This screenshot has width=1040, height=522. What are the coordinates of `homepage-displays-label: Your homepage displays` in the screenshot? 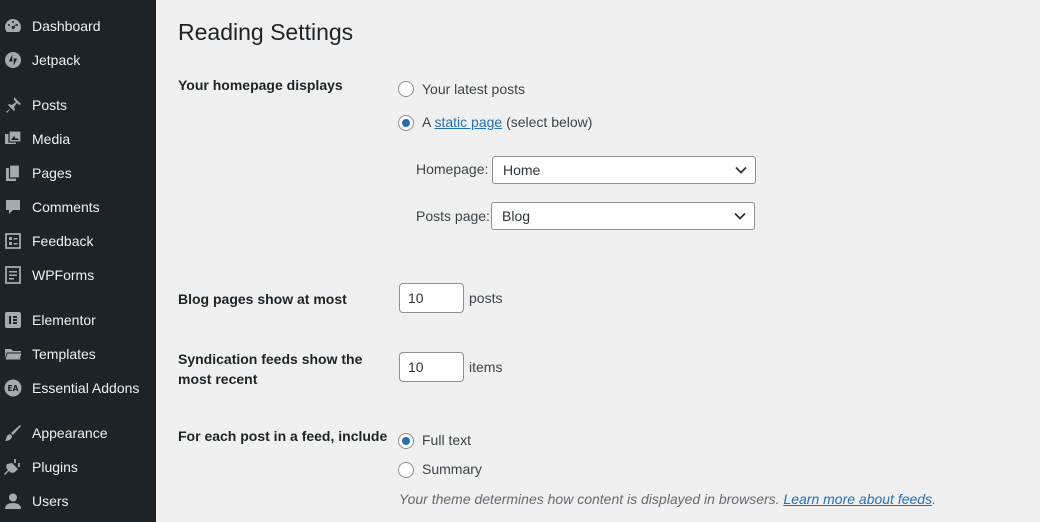 It's located at (260, 85).